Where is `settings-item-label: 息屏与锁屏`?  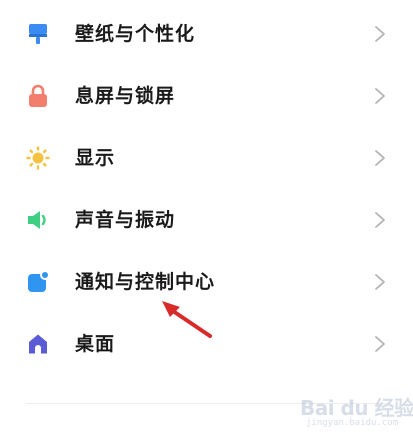
settings-item-label: 息屏与锁屏 is located at coordinates (125, 96).